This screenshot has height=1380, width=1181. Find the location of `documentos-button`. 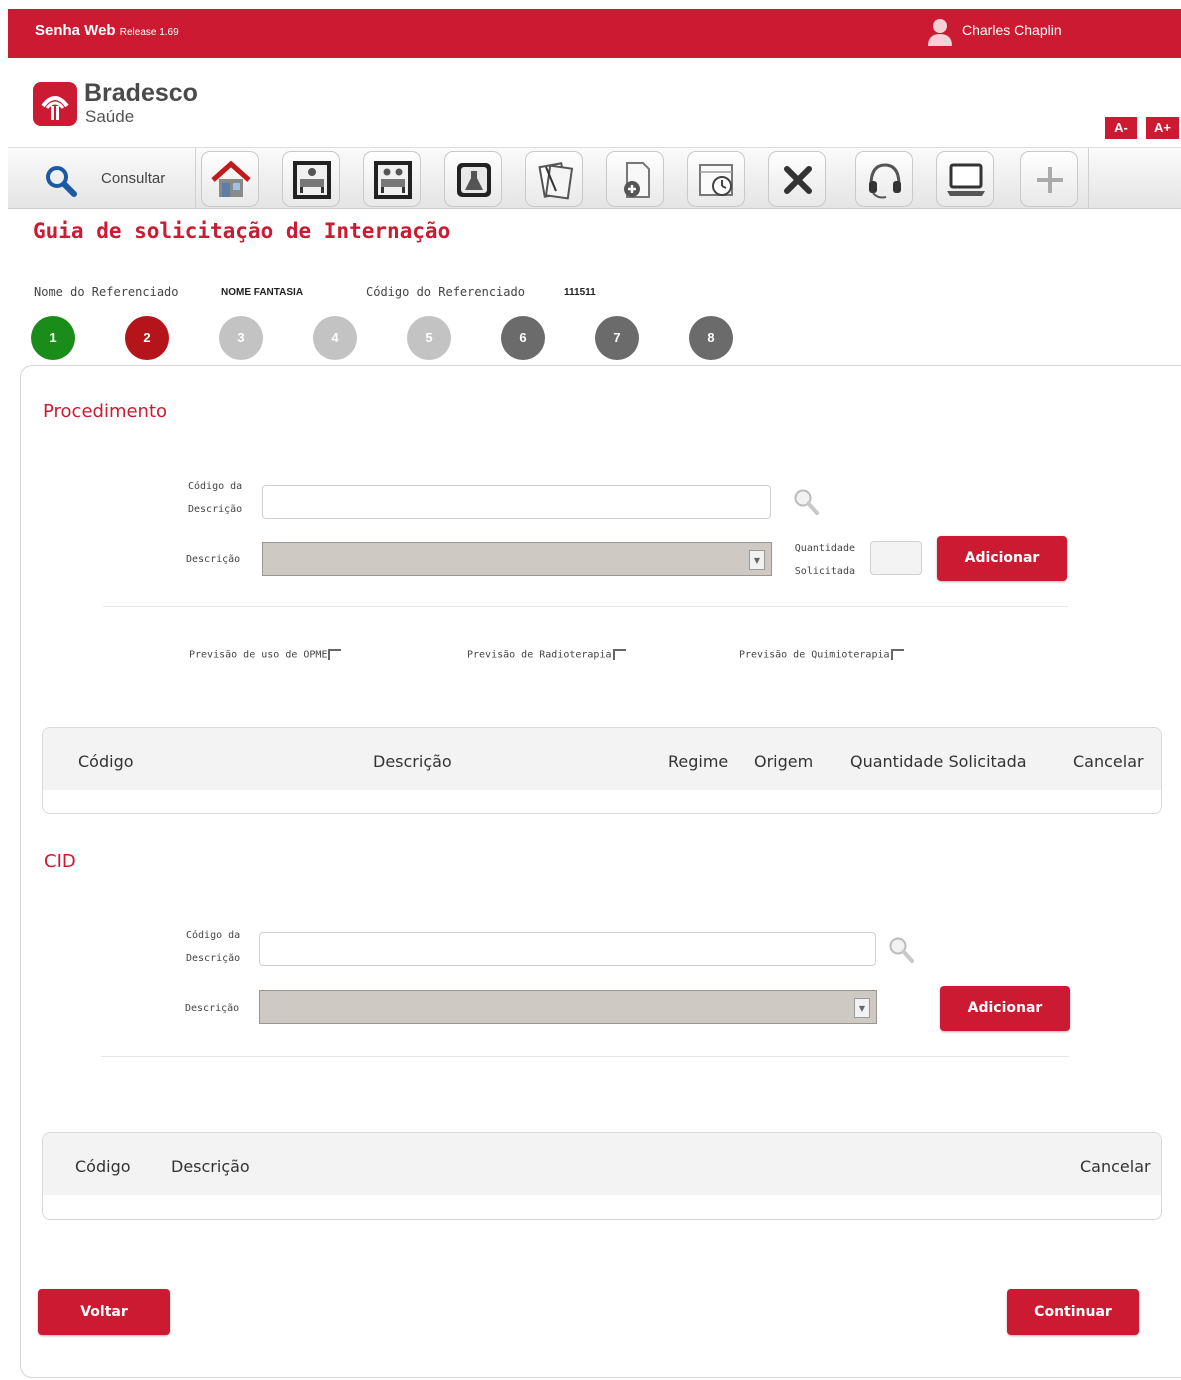

documentos-button is located at coordinates (554, 179).